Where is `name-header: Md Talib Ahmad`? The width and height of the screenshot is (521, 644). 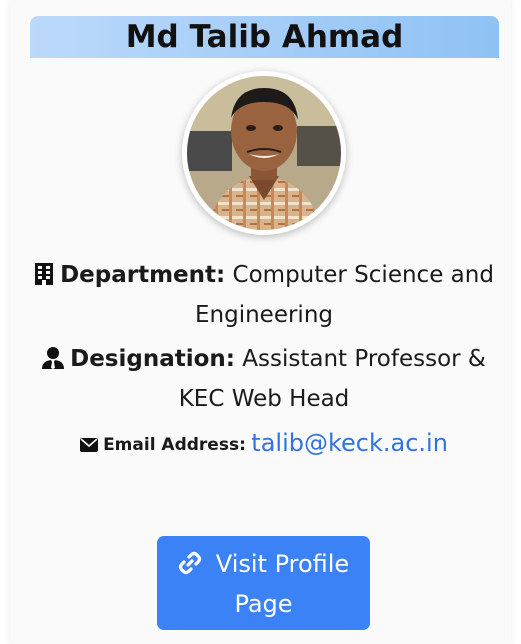 name-header: Md Talib Ahmad is located at coordinates (264, 37).